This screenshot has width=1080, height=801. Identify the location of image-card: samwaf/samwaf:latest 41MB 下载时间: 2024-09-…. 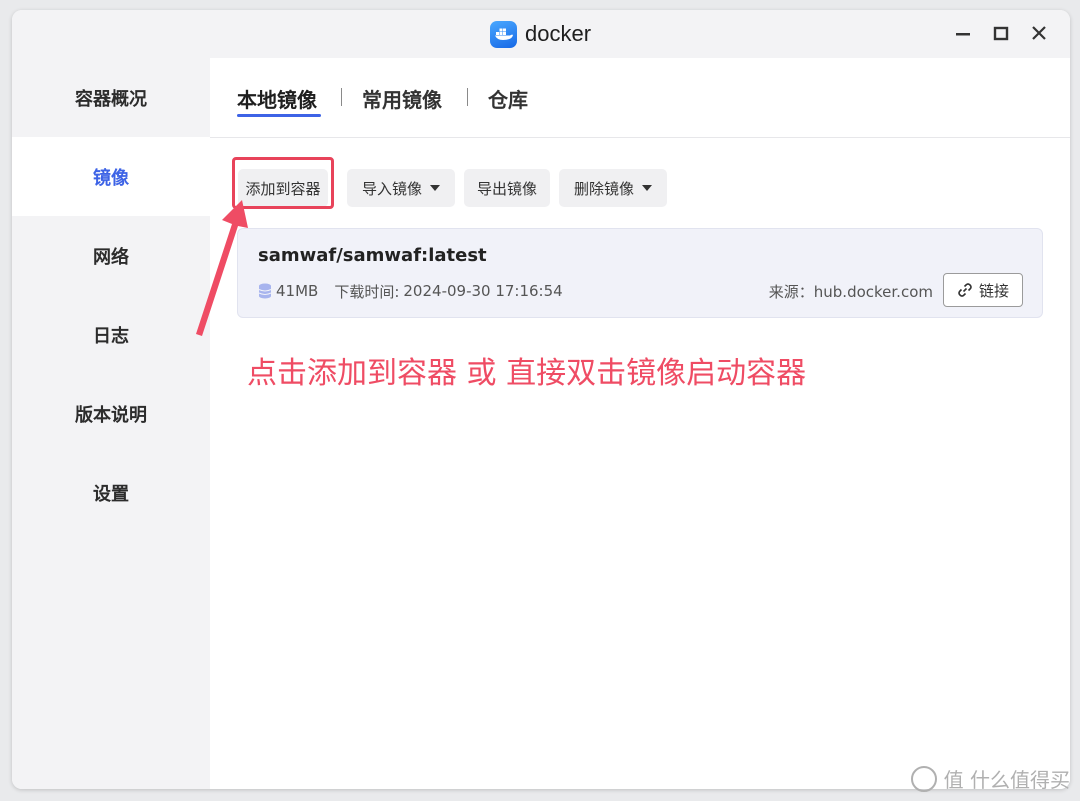
(640, 273).